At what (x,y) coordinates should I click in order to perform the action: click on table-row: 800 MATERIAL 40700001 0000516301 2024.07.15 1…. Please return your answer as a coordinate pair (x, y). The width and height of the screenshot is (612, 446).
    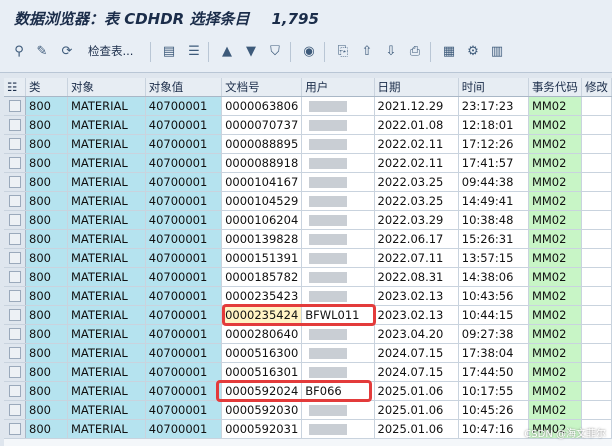
    Looking at the image, I should click on (308, 372).